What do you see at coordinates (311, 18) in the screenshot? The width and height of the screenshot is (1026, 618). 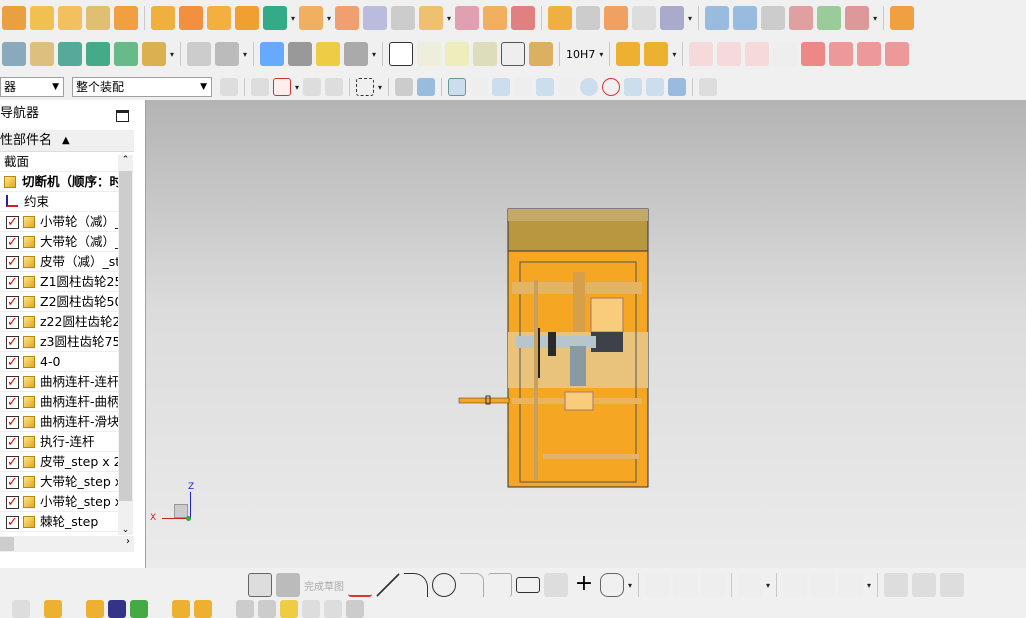 I see `trim-body-icon` at bounding box center [311, 18].